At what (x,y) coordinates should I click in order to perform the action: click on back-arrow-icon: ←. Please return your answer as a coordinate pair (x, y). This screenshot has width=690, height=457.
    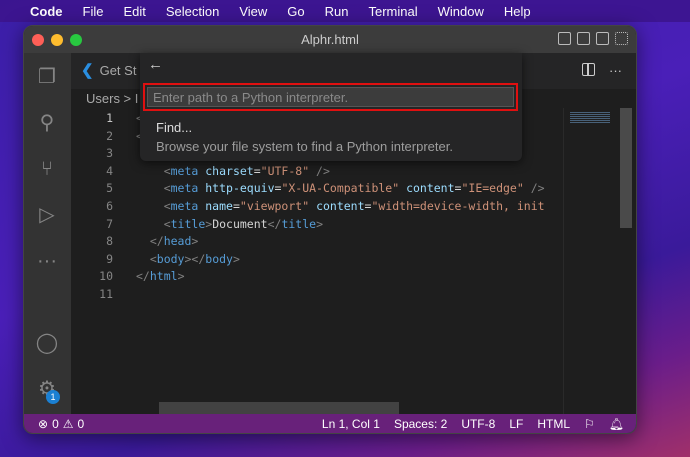
    Looking at the image, I should click on (155, 64).